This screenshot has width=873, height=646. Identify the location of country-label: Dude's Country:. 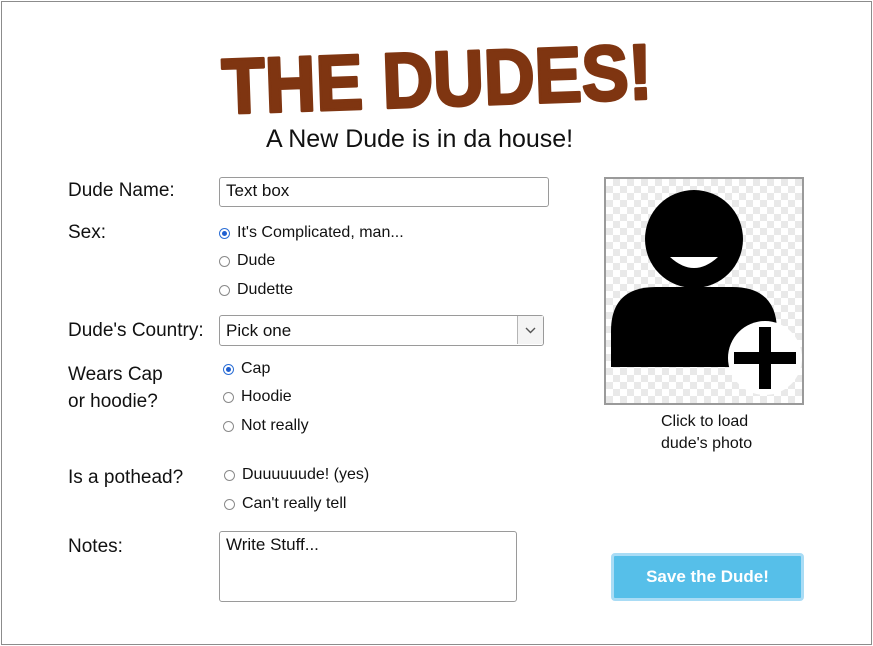
(136, 330).